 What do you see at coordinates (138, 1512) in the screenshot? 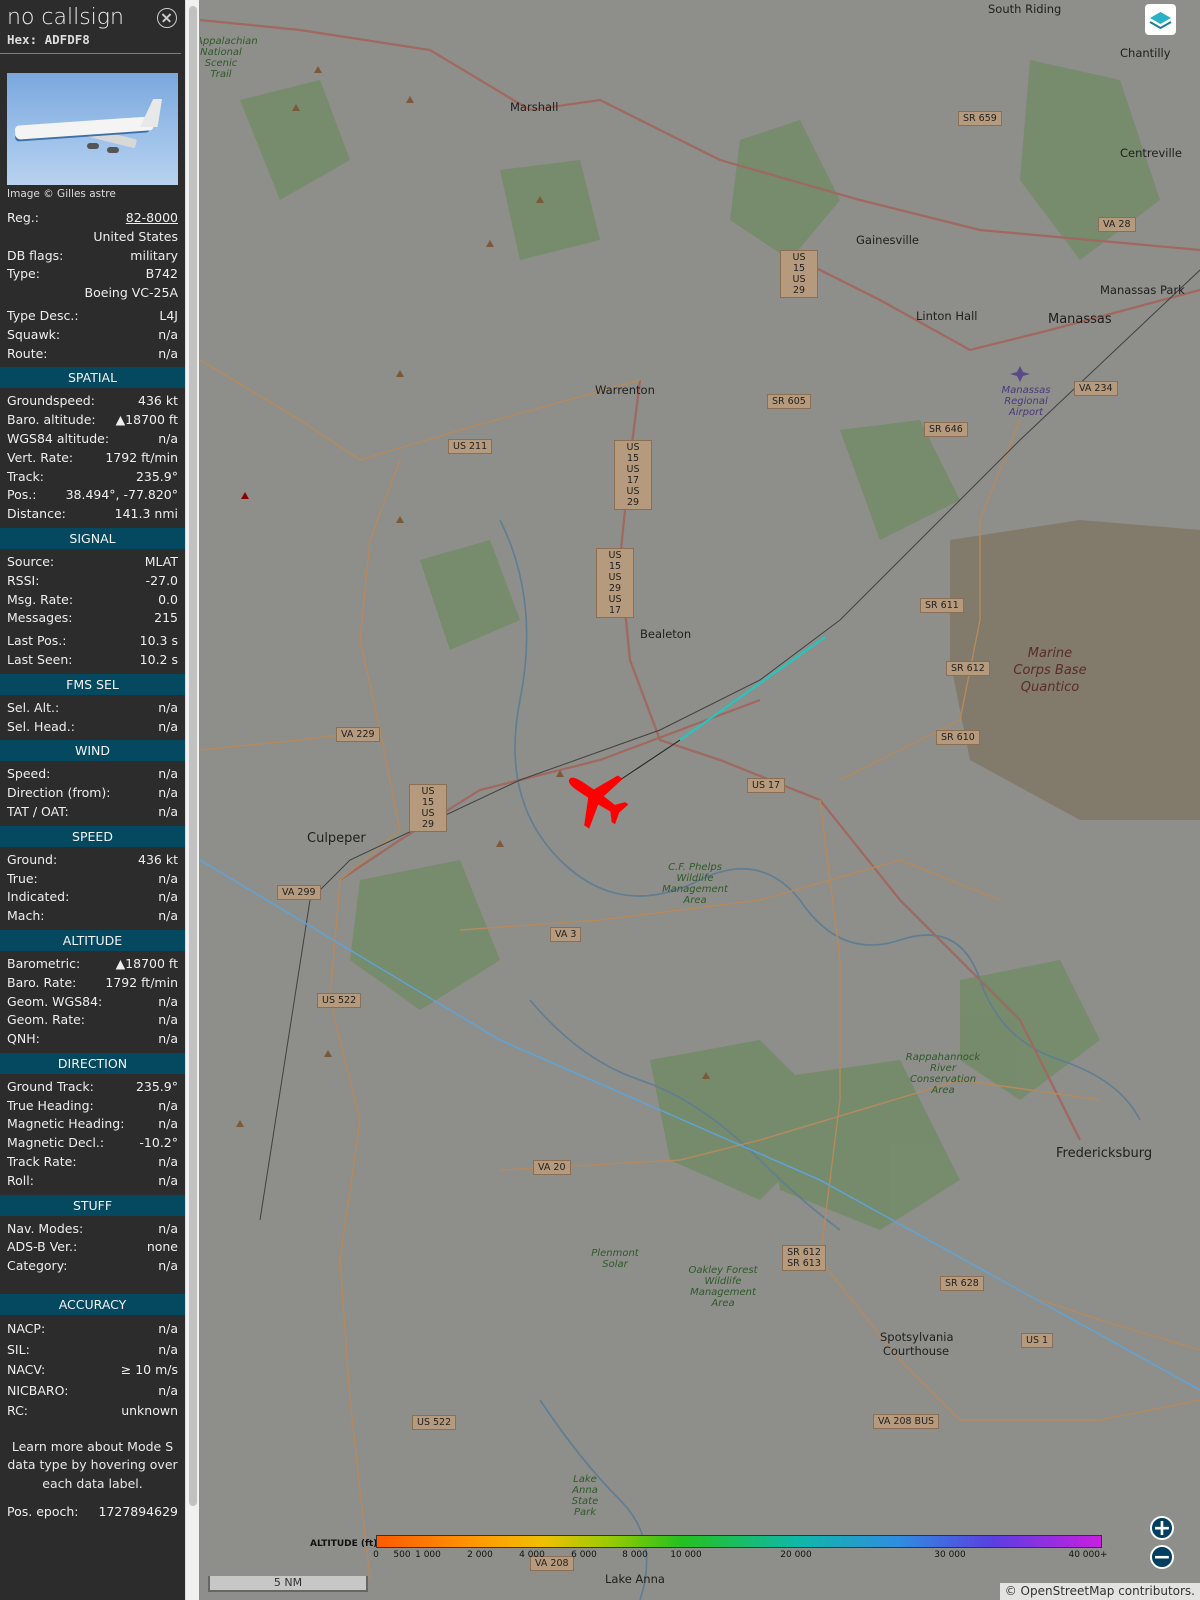
I see `pos-epoch-value: 1727894629` at bounding box center [138, 1512].